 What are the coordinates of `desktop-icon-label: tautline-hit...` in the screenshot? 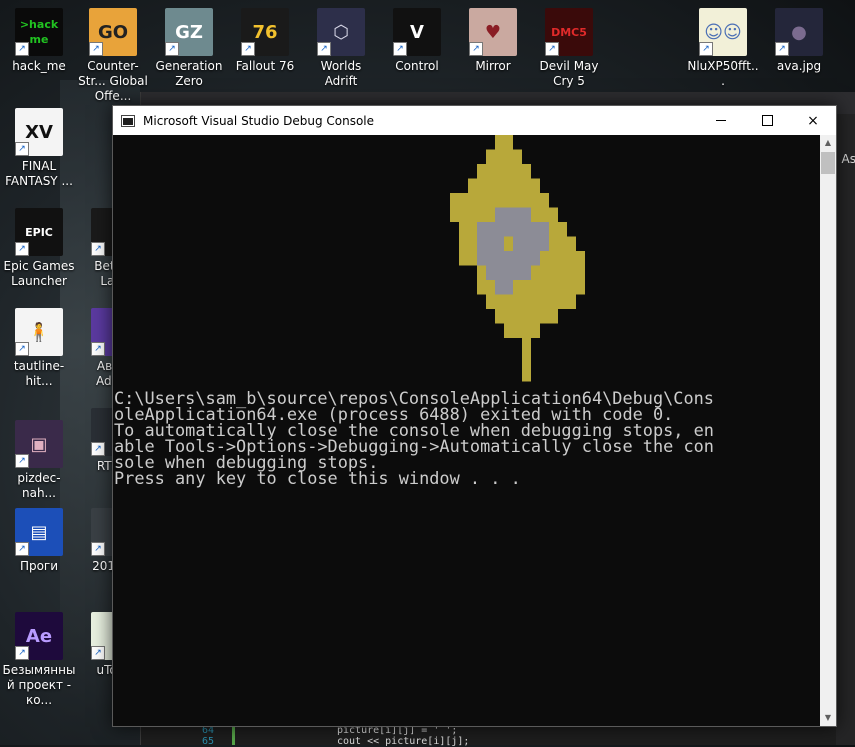 It's located at (39, 373).